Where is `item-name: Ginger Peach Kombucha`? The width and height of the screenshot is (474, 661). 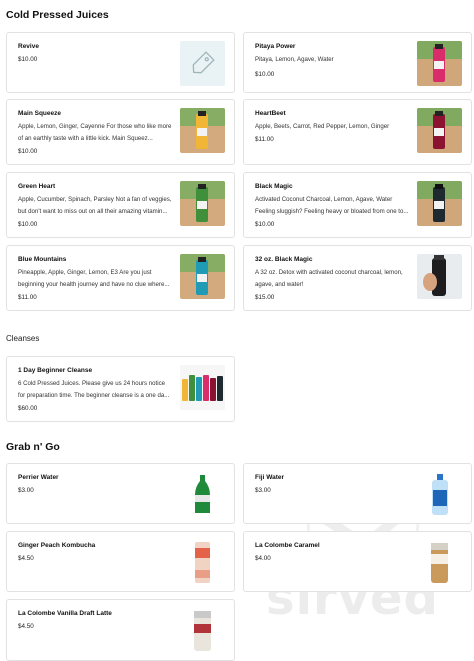 item-name: Ginger Peach Kombucha is located at coordinates (57, 545).